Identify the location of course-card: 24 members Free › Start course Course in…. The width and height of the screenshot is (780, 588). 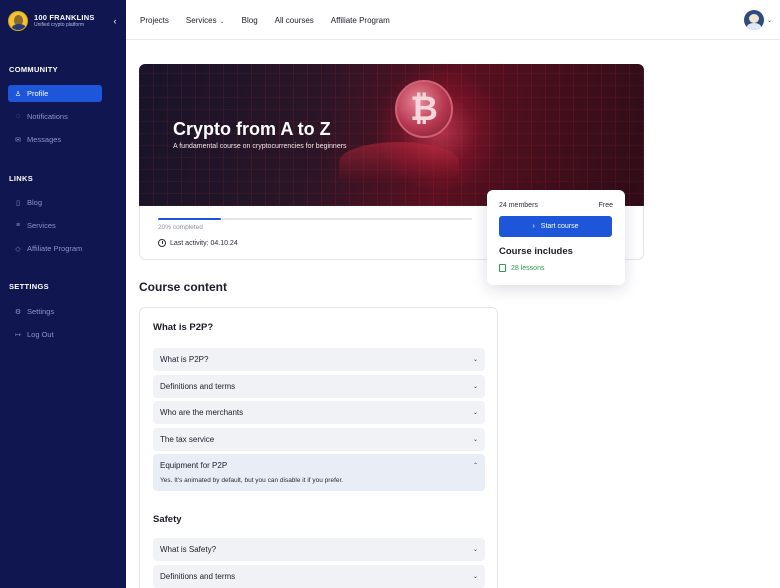
(556, 237).